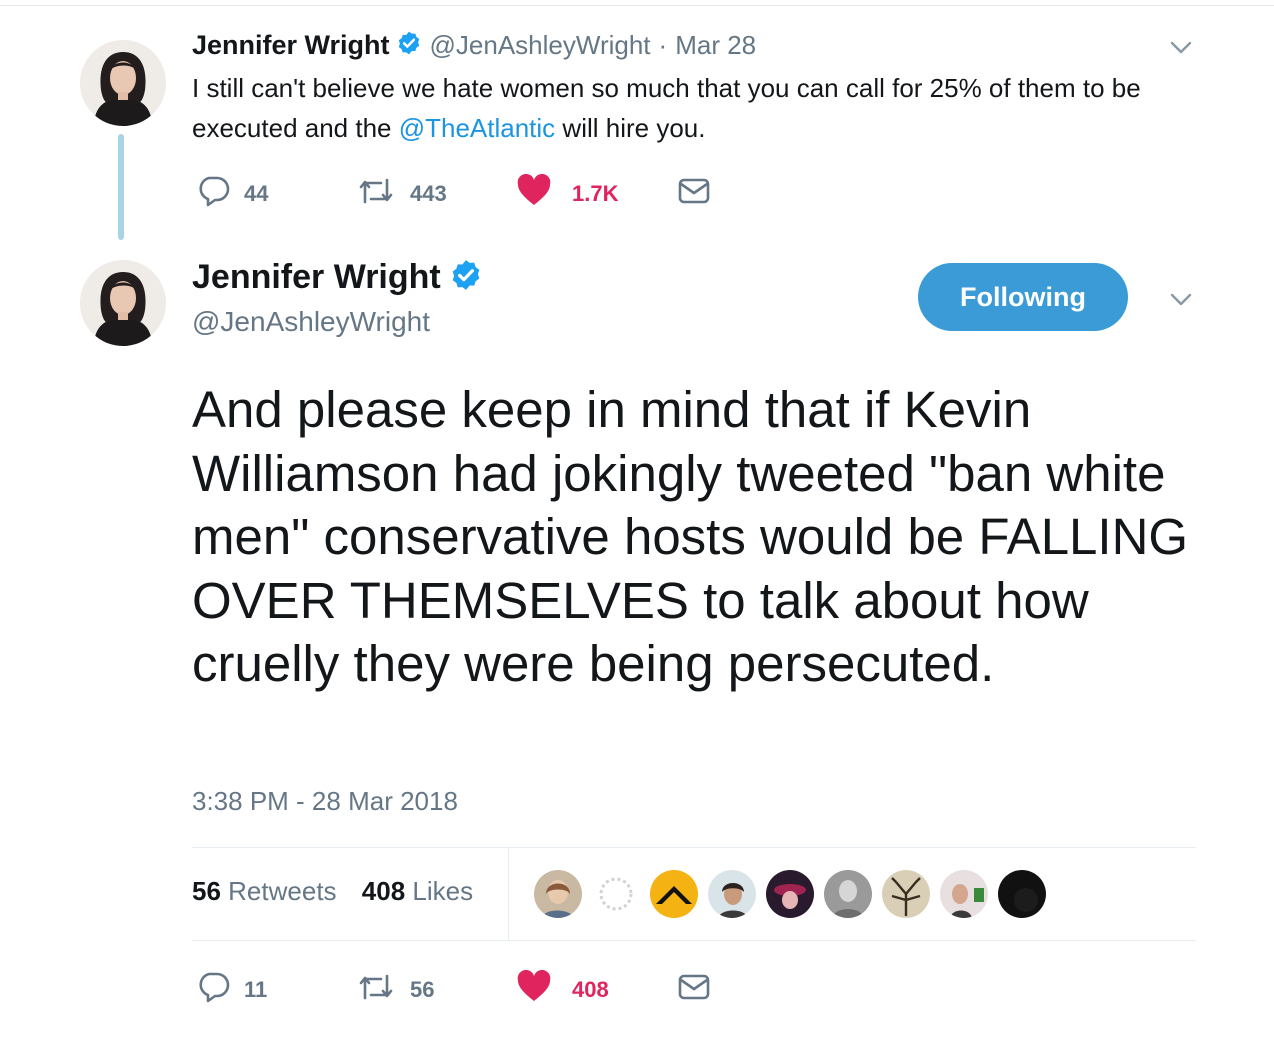 This screenshot has height=1062, width=1274. I want to click on main-avatar, so click(123, 303).